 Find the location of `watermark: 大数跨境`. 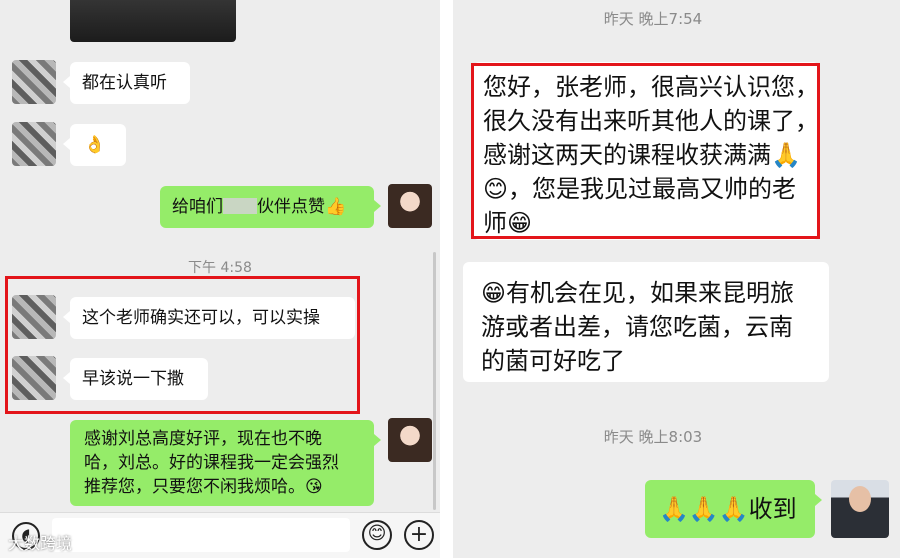

watermark: 大数跨境 is located at coordinates (40, 543).